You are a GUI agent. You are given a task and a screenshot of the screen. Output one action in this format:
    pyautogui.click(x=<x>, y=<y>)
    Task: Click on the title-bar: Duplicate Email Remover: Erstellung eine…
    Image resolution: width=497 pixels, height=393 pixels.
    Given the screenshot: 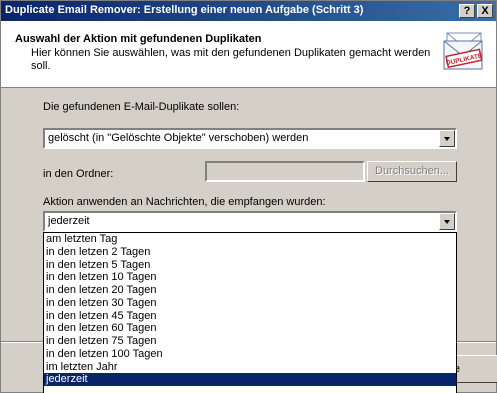 What is the action you would take?
    pyautogui.click(x=248, y=11)
    